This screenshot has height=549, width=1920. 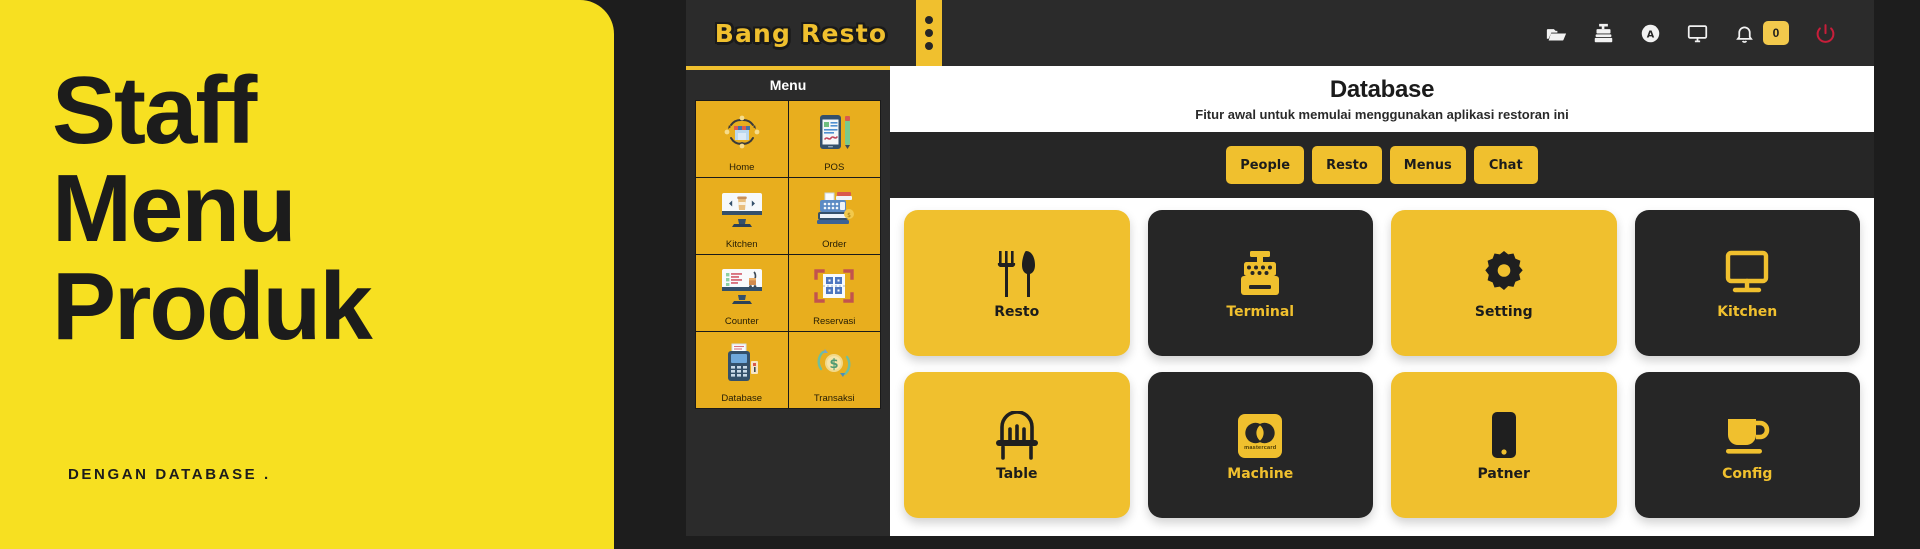 I want to click on card-terminal-icon, so click(x=742, y=362).